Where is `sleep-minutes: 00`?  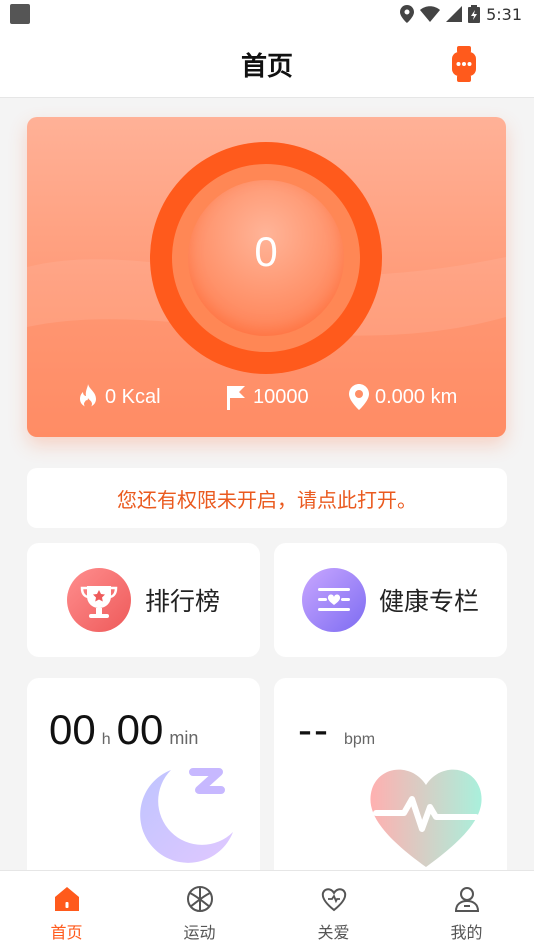
sleep-minutes: 00 is located at coordinates (140, 729).